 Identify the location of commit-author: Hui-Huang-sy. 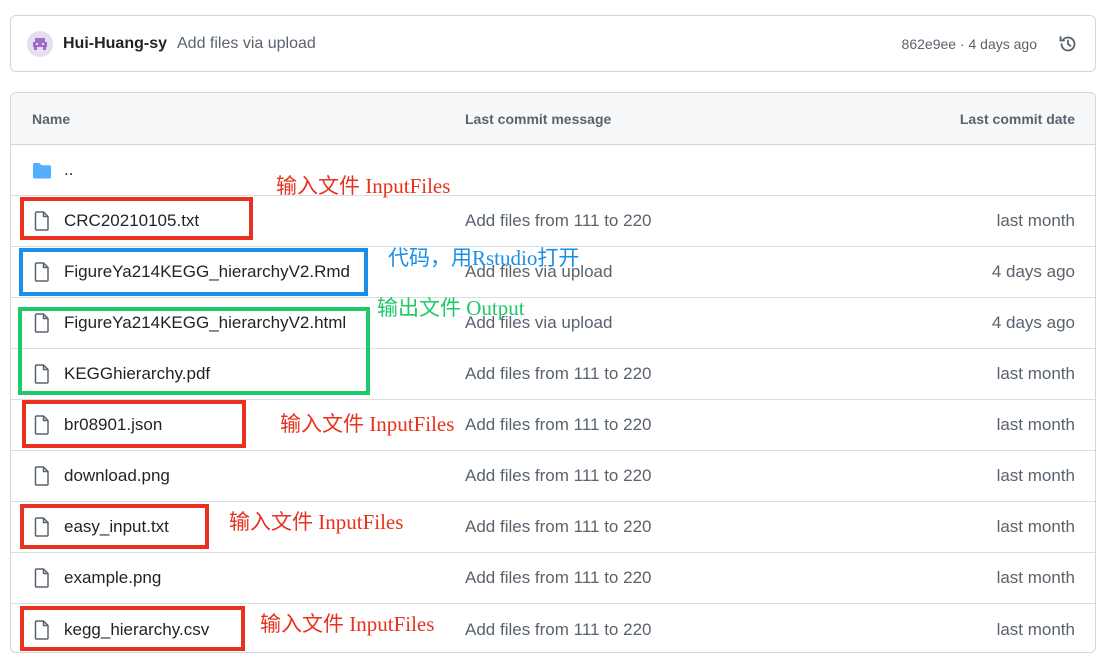
(115, 44).